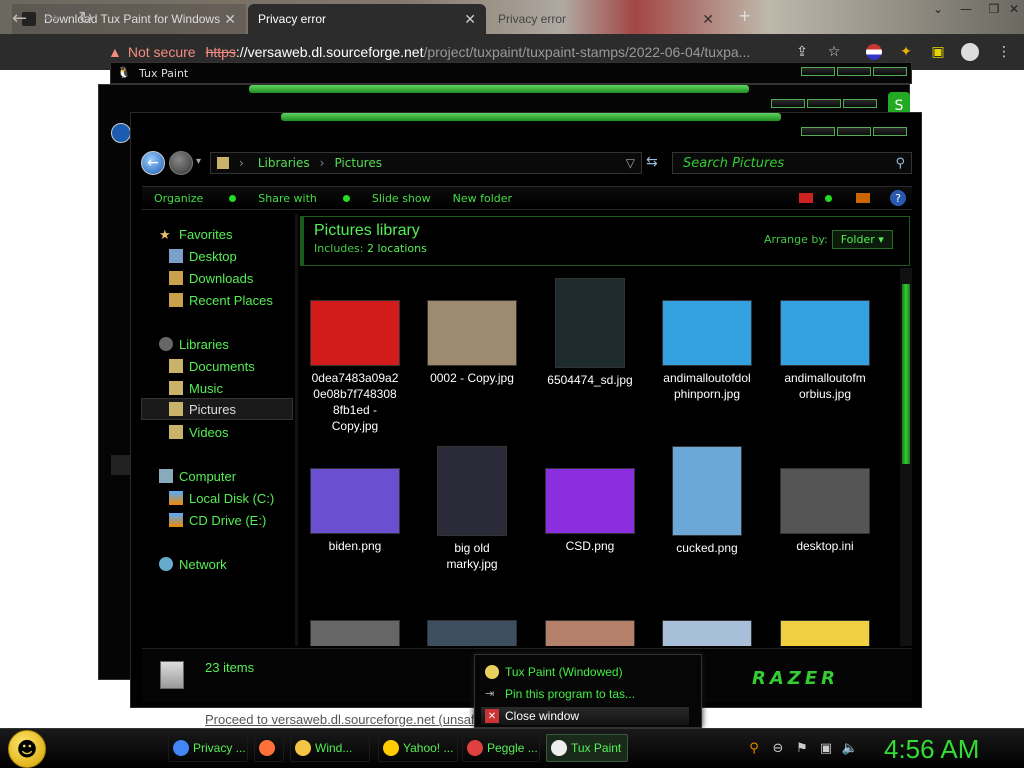 This screenshot has width=1024, height=768. Describe the element at coordinates (906, 52) in the screenshot. I see `extensions-puzzle-icon: ✦` at that location.